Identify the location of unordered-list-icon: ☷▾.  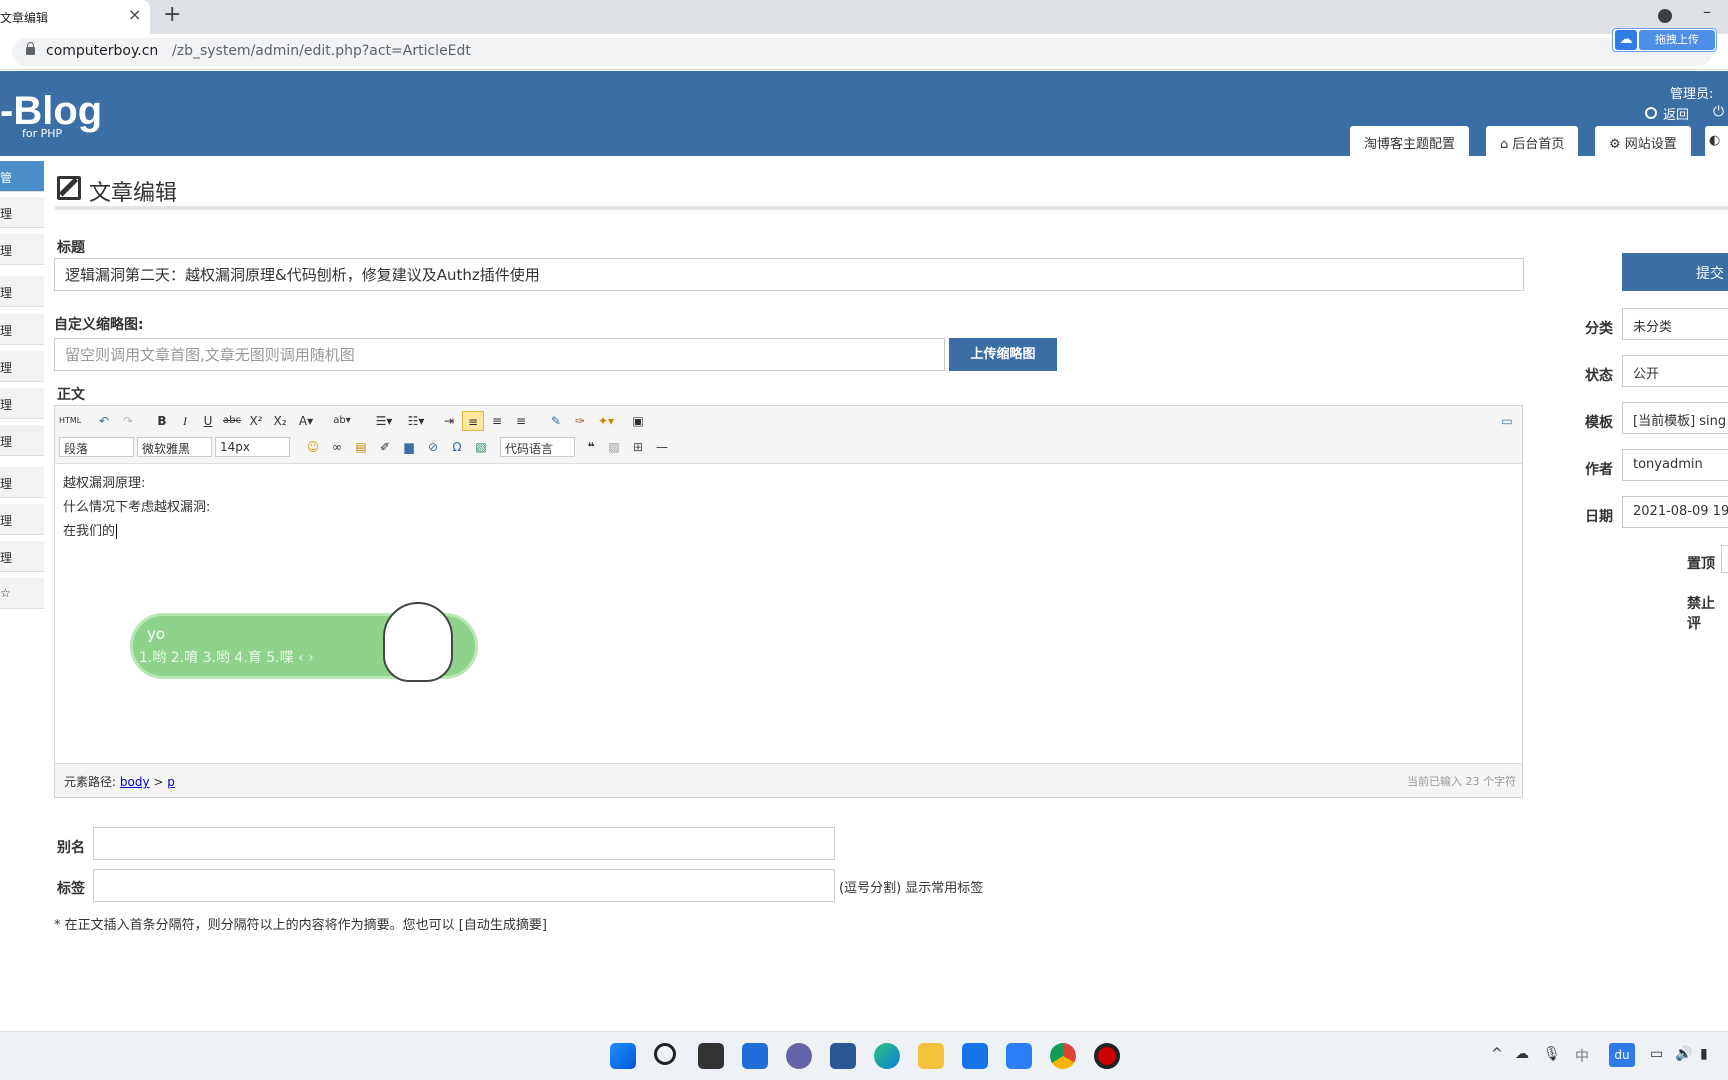
(416, 421).